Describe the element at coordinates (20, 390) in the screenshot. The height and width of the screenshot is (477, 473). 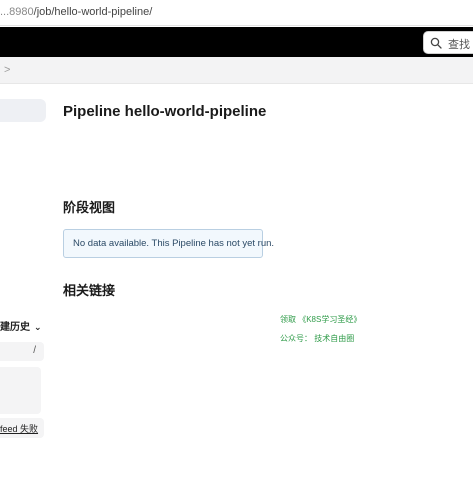
I see `build-history-list` at that location.